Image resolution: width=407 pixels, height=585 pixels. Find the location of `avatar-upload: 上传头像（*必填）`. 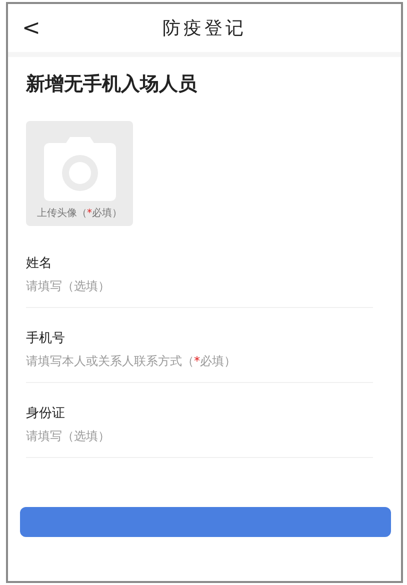

avatar-upload: 上传头像（*必填） is located at coordinates (79, 173).